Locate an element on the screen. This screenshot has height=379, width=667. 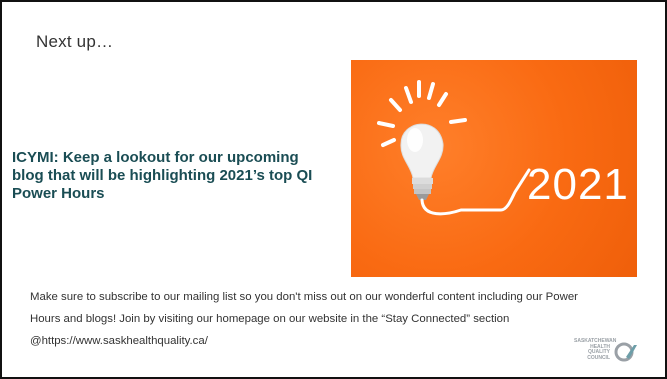
logo-text: SASKATCHEWAN HEALTH QUALITY COUNCIL is located at coordinates (595, 349).